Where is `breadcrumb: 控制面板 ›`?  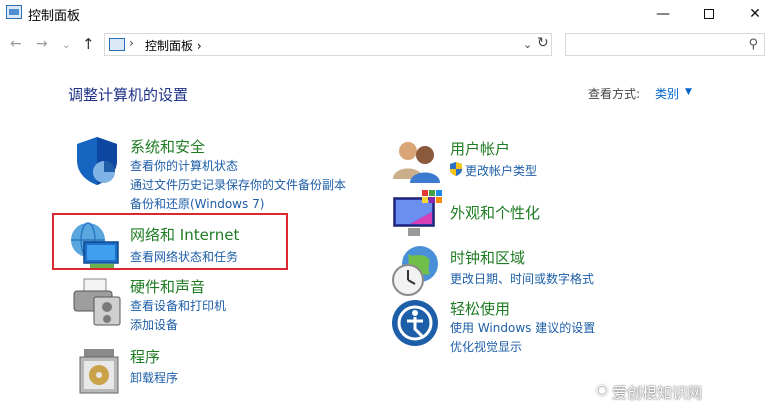 breadcrumb: 控制面板 › is located at coordinates (173, 45).